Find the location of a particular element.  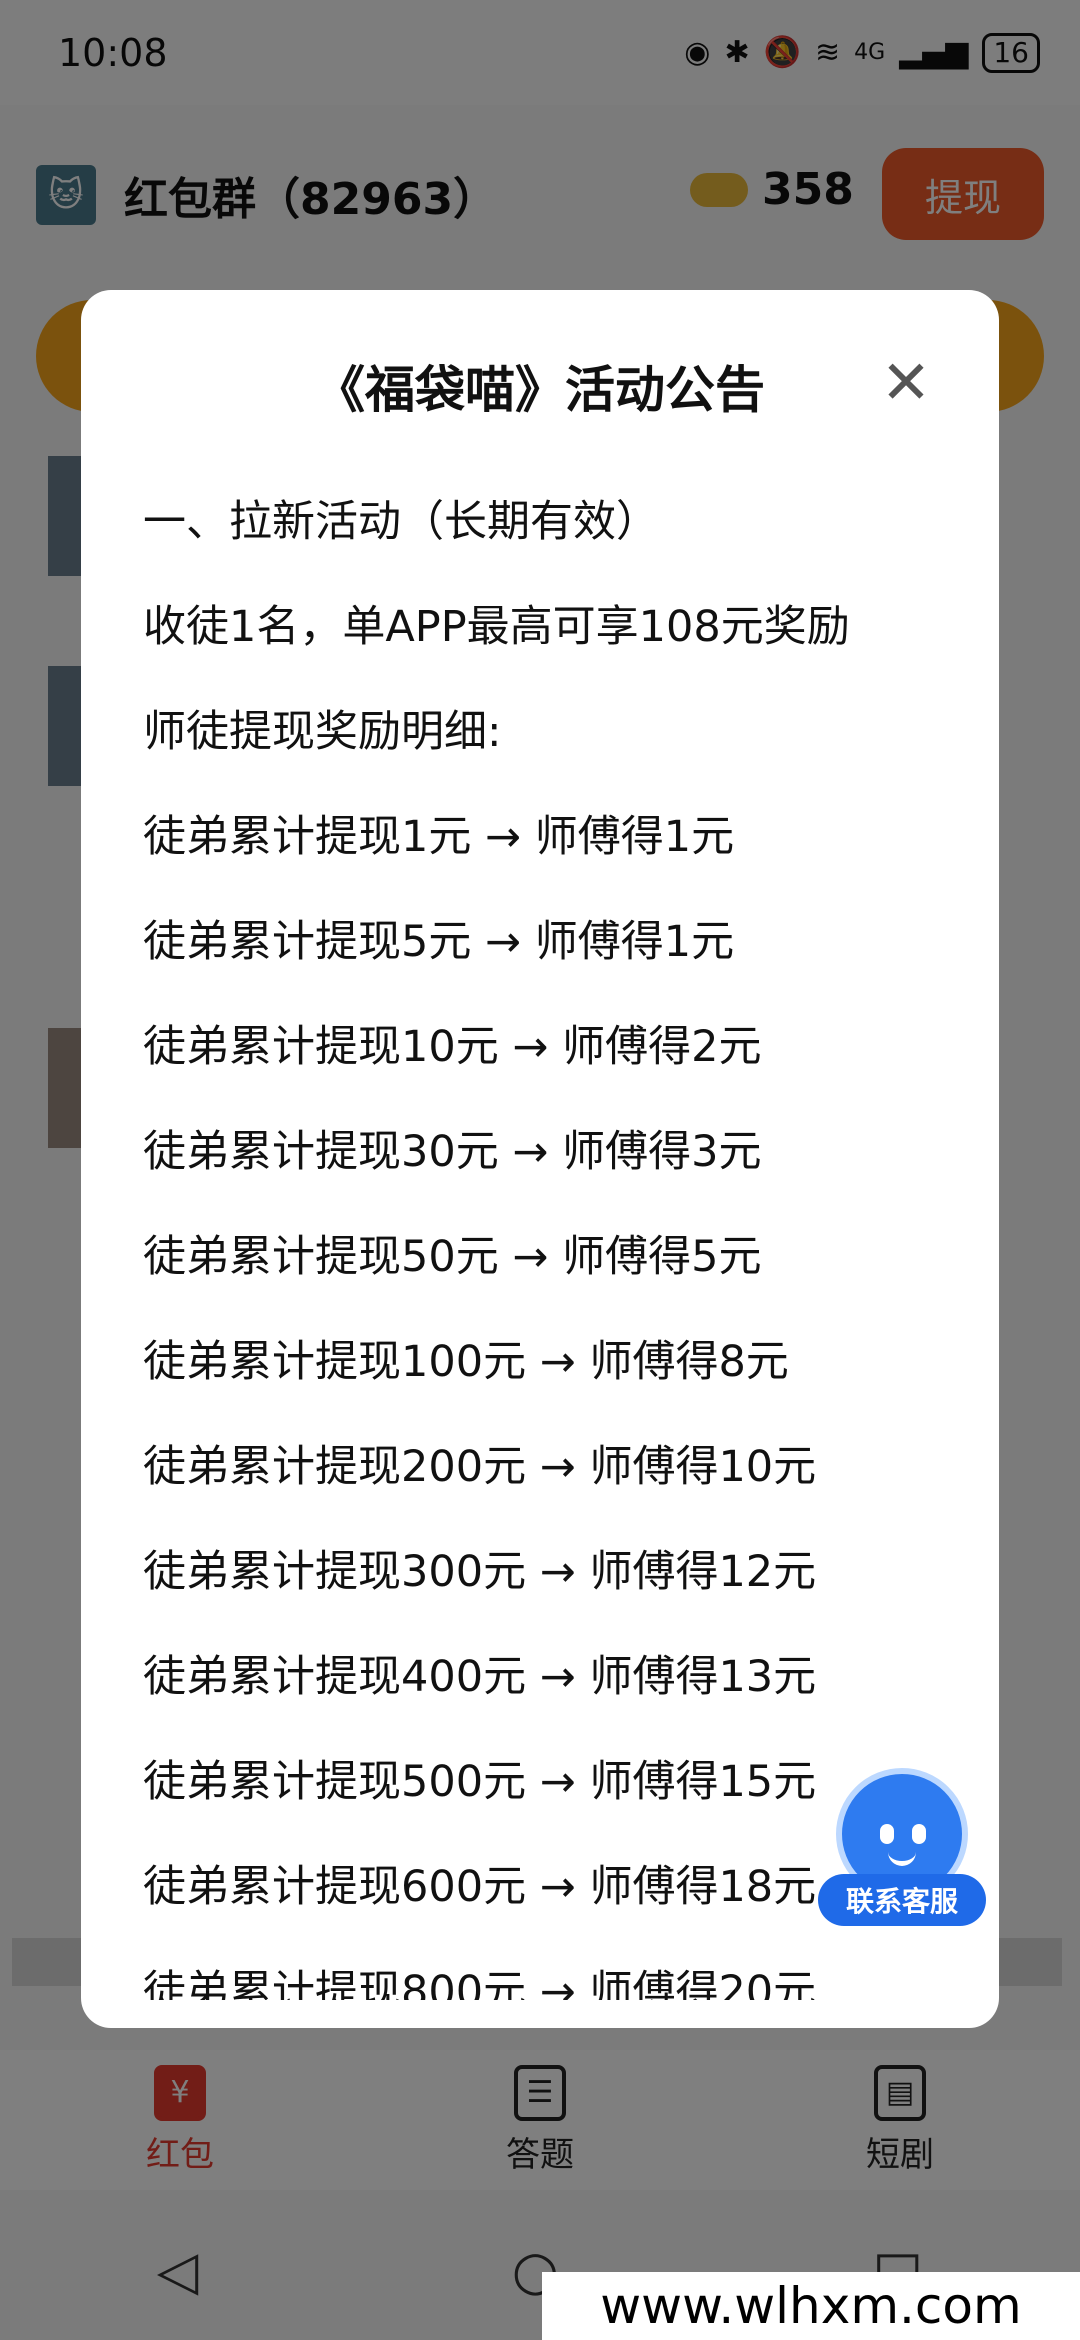

announcement-line: 徒弟累计提现800元 → 师傅得20元 is located at coordinates (480, 1983).